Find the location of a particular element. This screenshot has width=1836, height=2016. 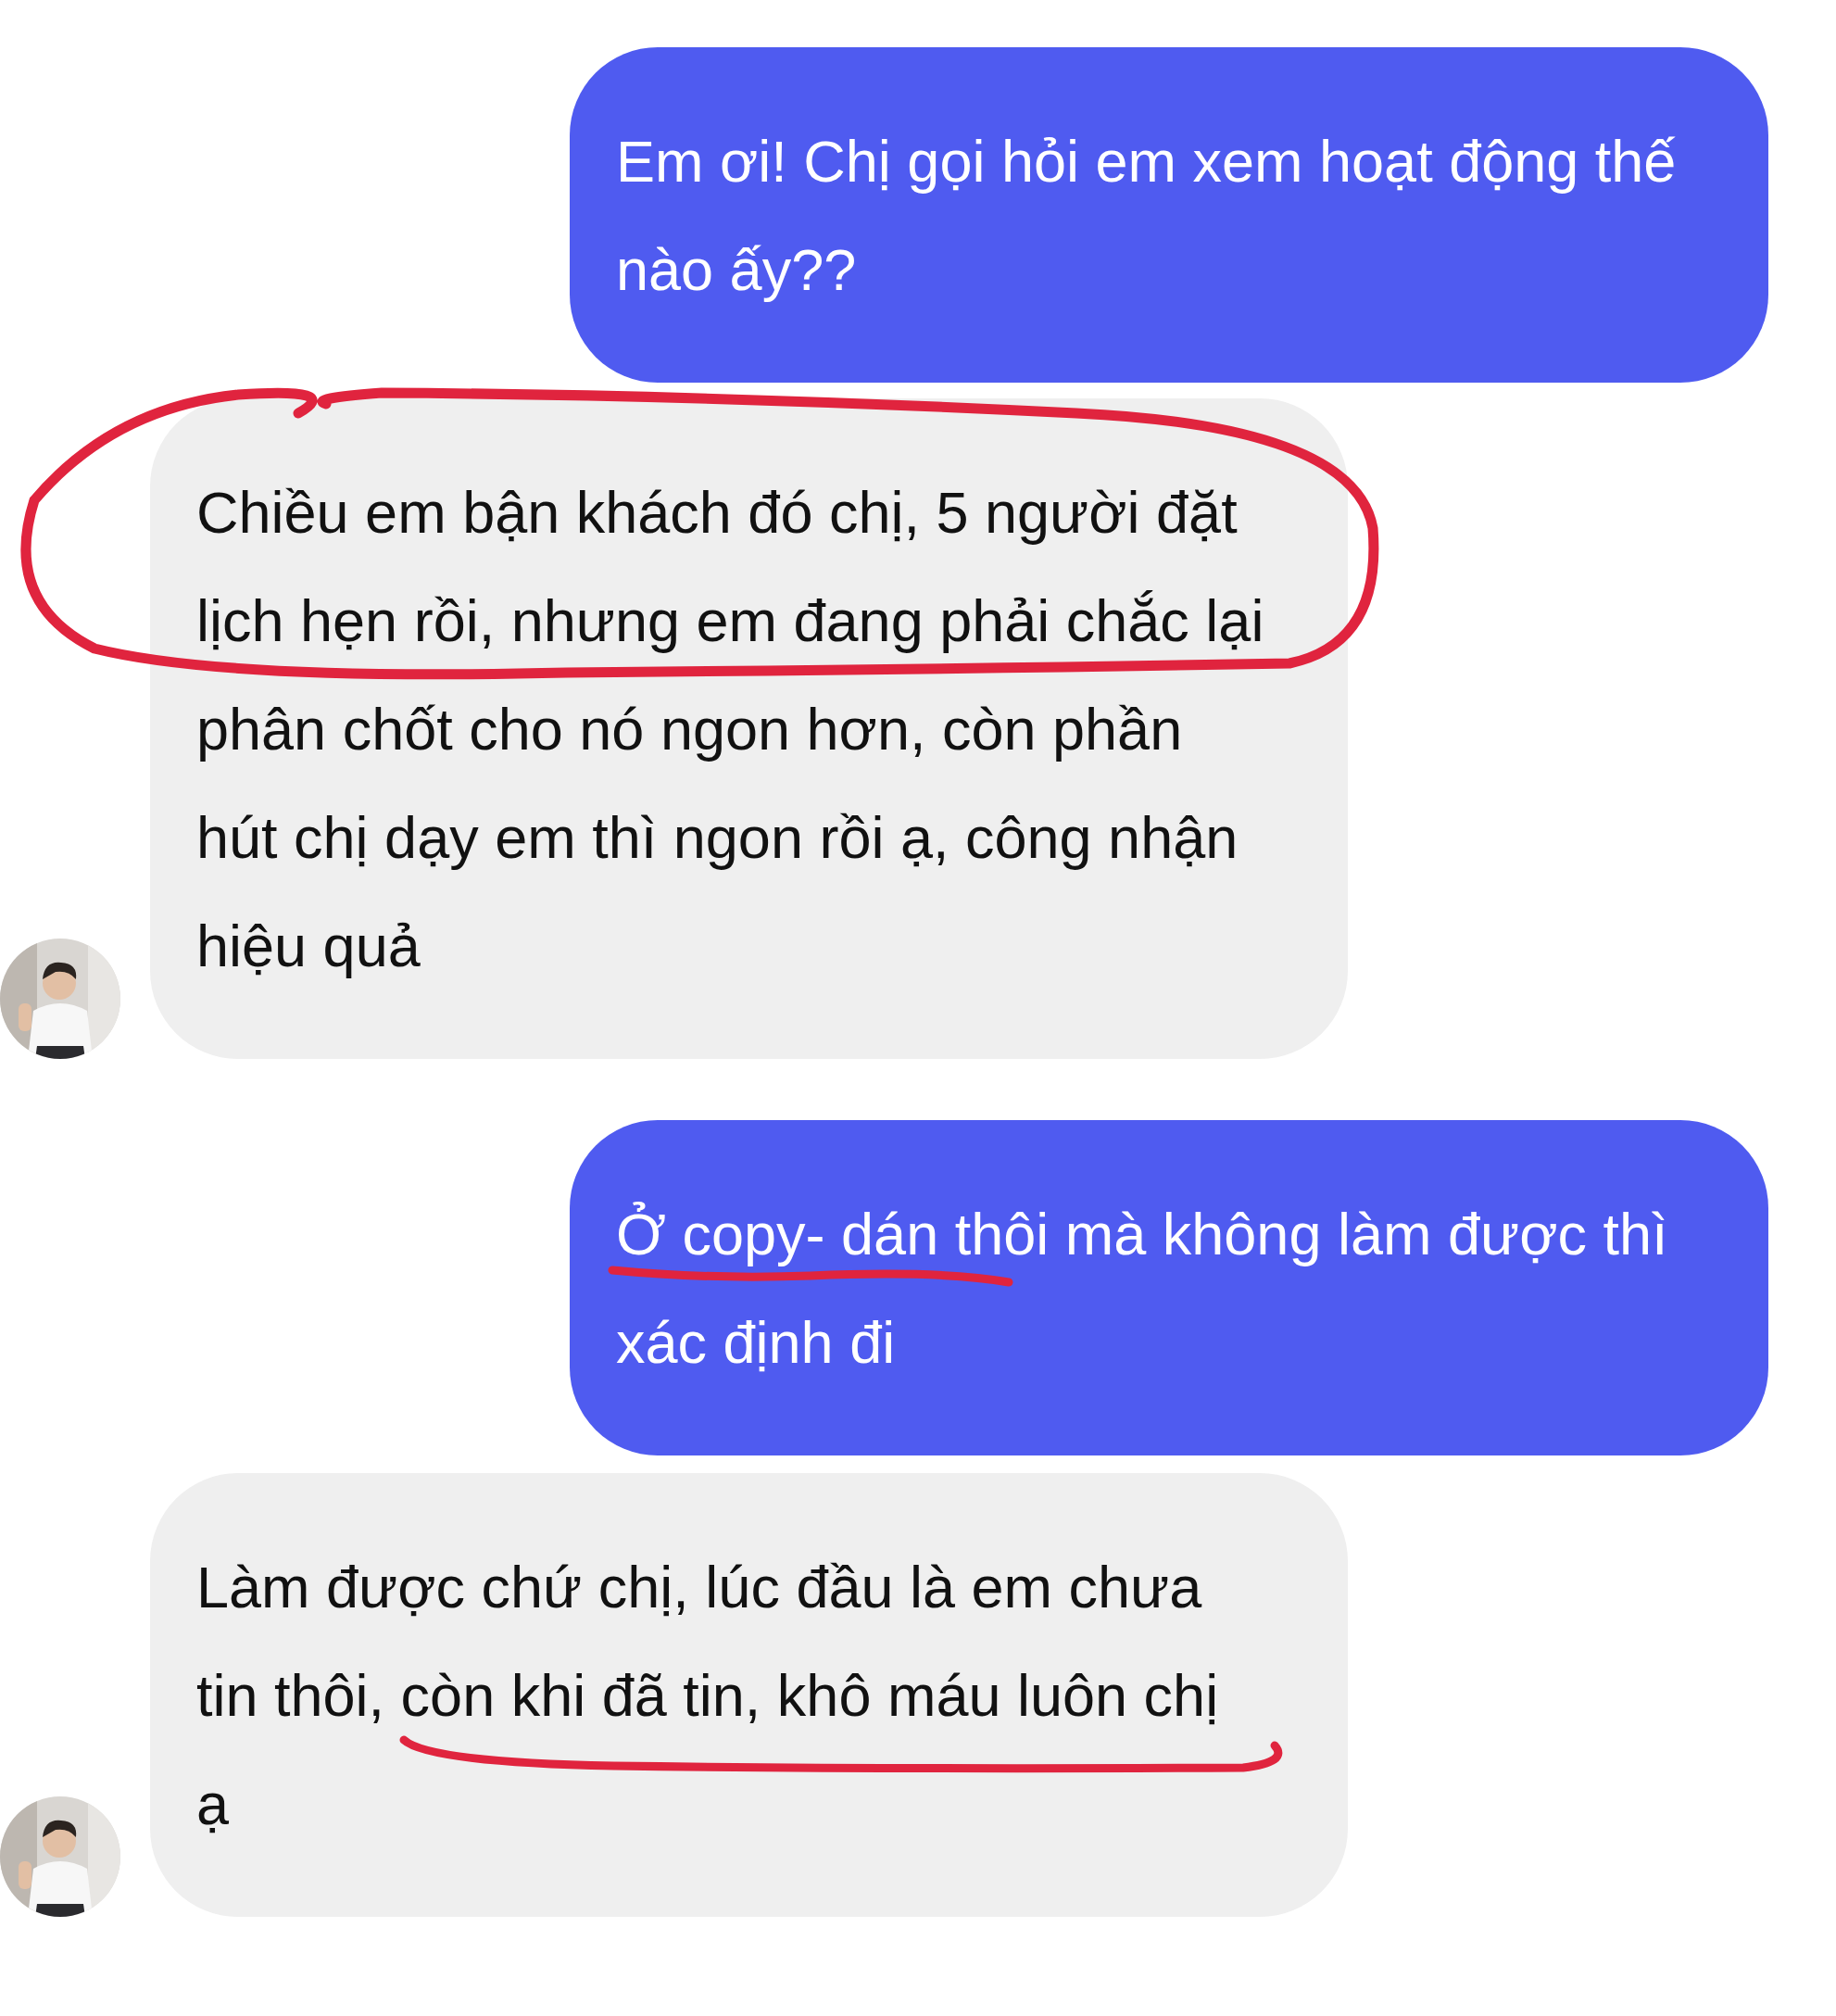

message-text: Chiều em bận khách đó chị, 5 người đặt lịch hẹn rồi, nhưng em đang phải chắc lại phân chốt cho nó ngon hơn, còn phần hút chị dạy em thì ngon rồi ạ, công nhận hiệu quả is located at coordinates (730, 729).